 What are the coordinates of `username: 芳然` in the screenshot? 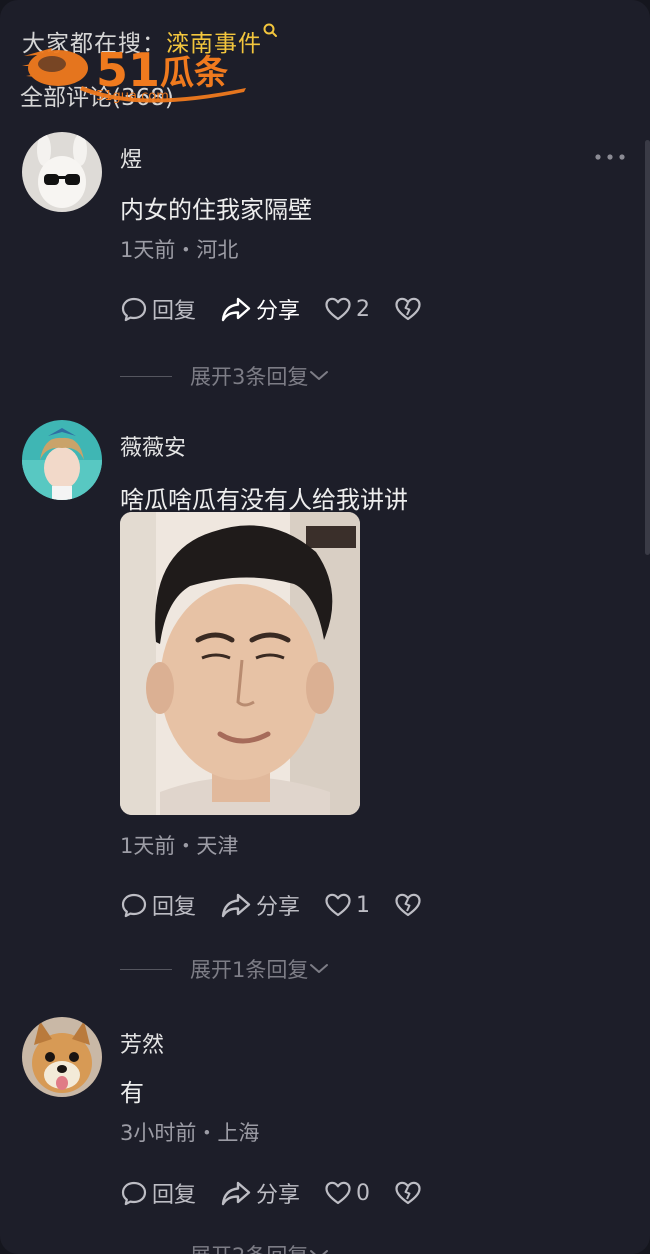 It's located at (142, 1043).